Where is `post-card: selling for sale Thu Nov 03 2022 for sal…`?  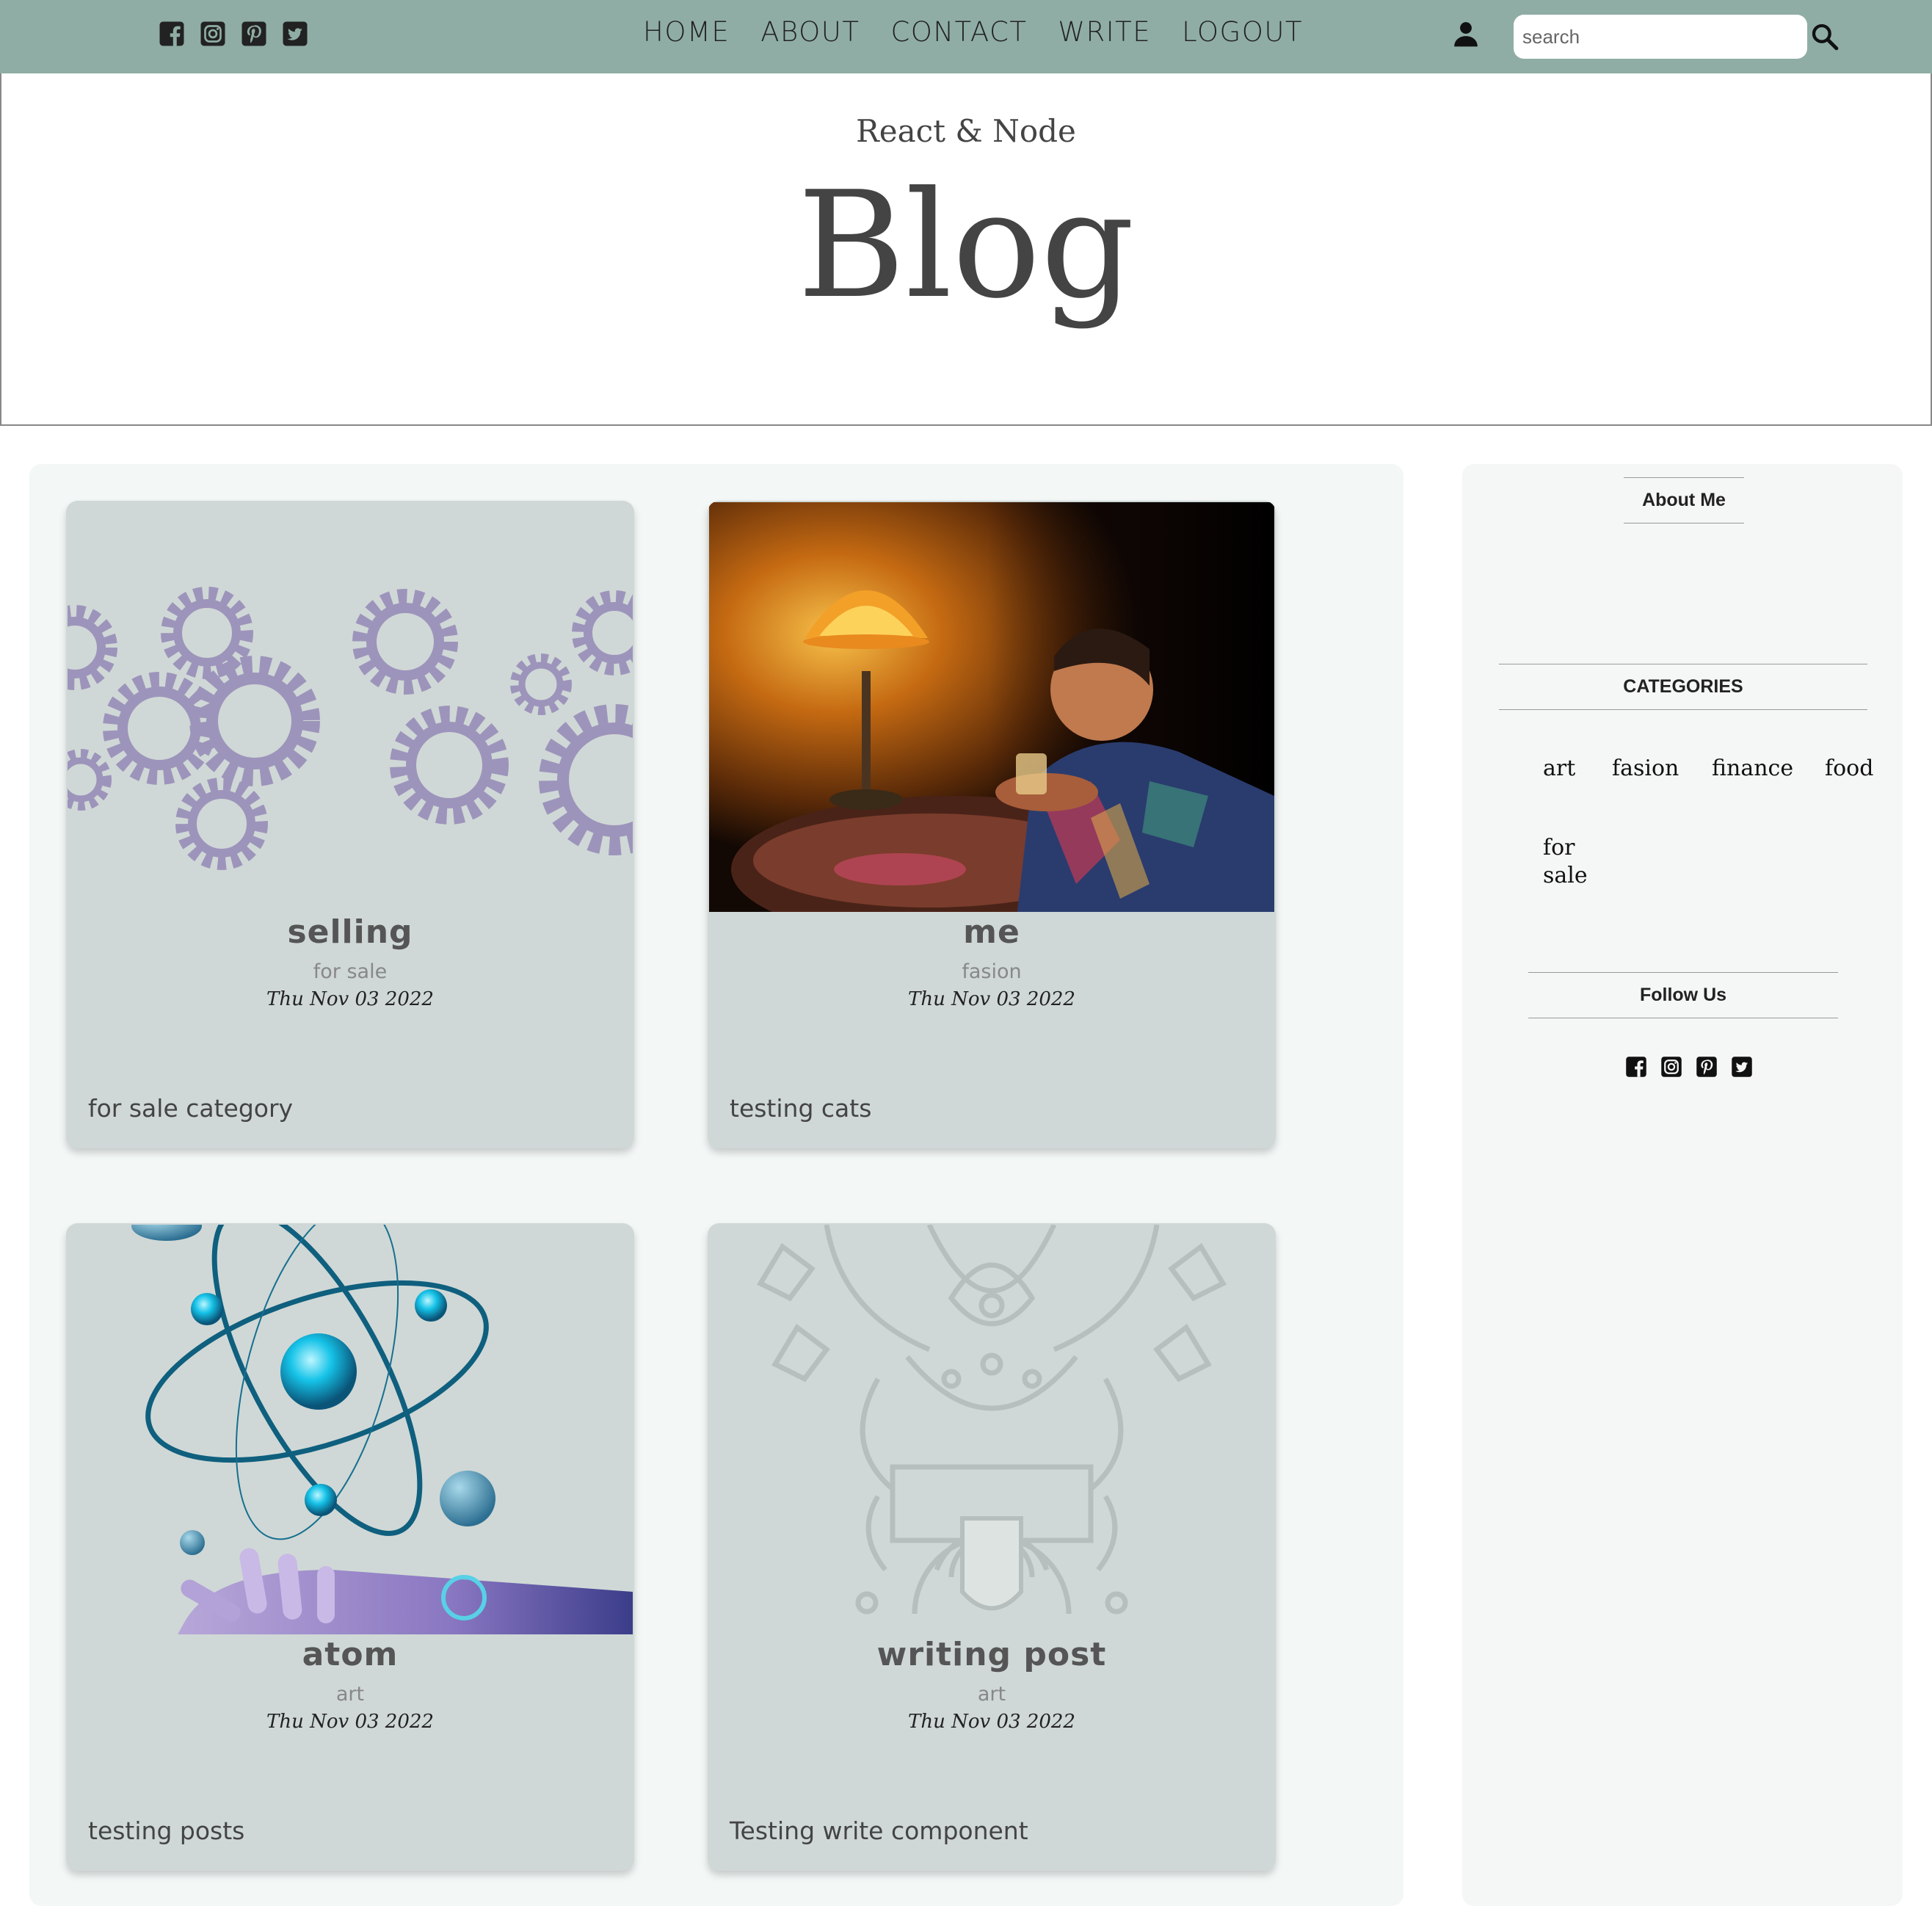
post-card: selling for sale Thu Nov 03 2022 for sal… is located at coordinates (350, 824).